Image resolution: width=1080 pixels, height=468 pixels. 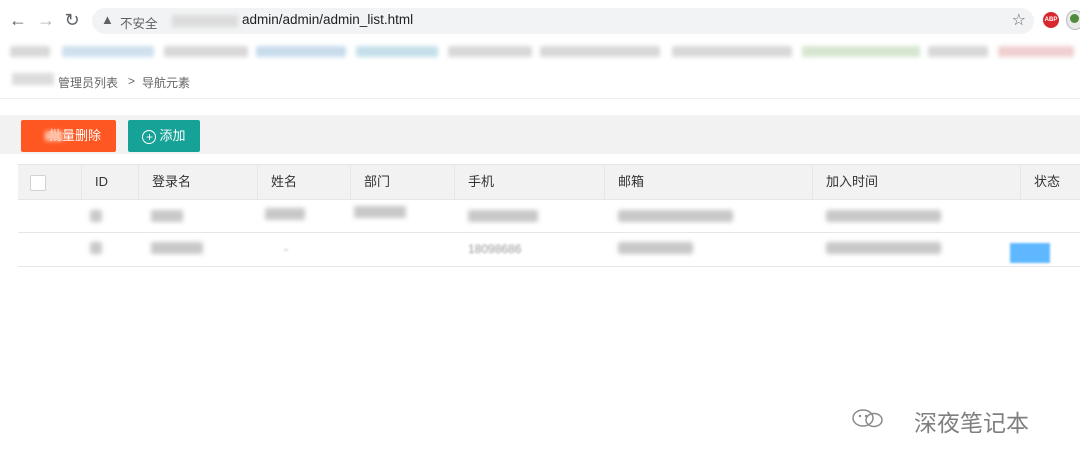 I want to click on add-label: 添加, so click(x=172, y=135).